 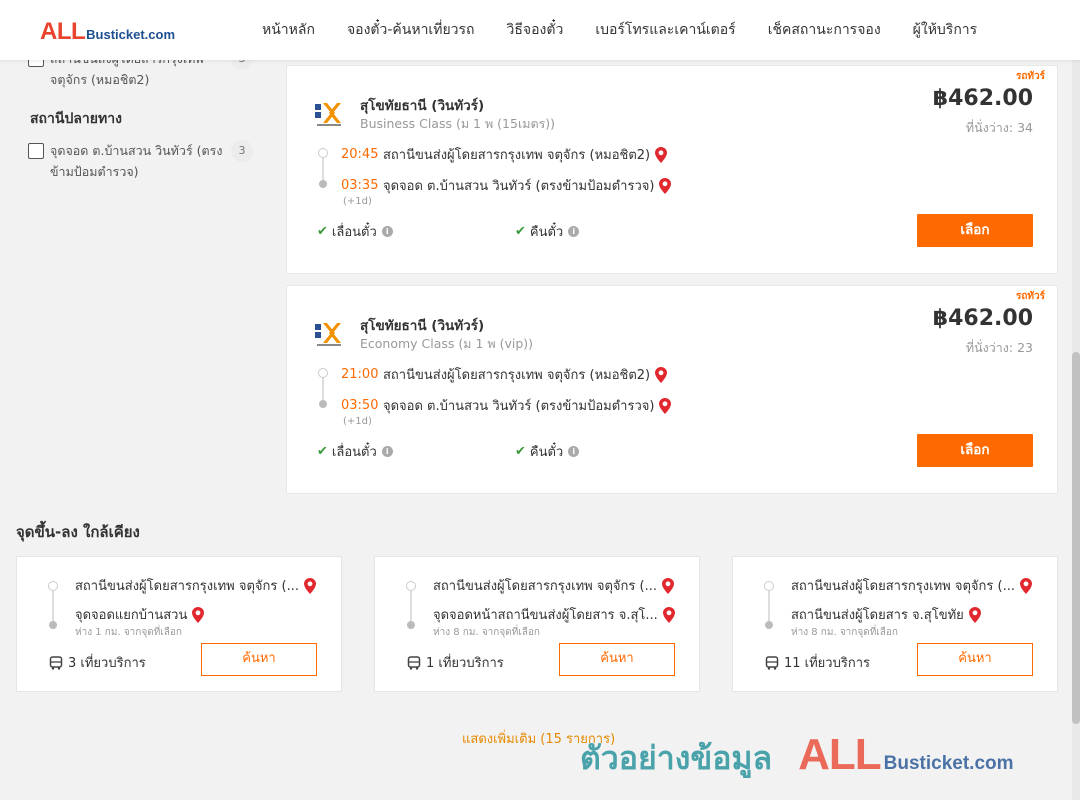 I want to click on depart-time: 21:00, so click(x=360, y=374).